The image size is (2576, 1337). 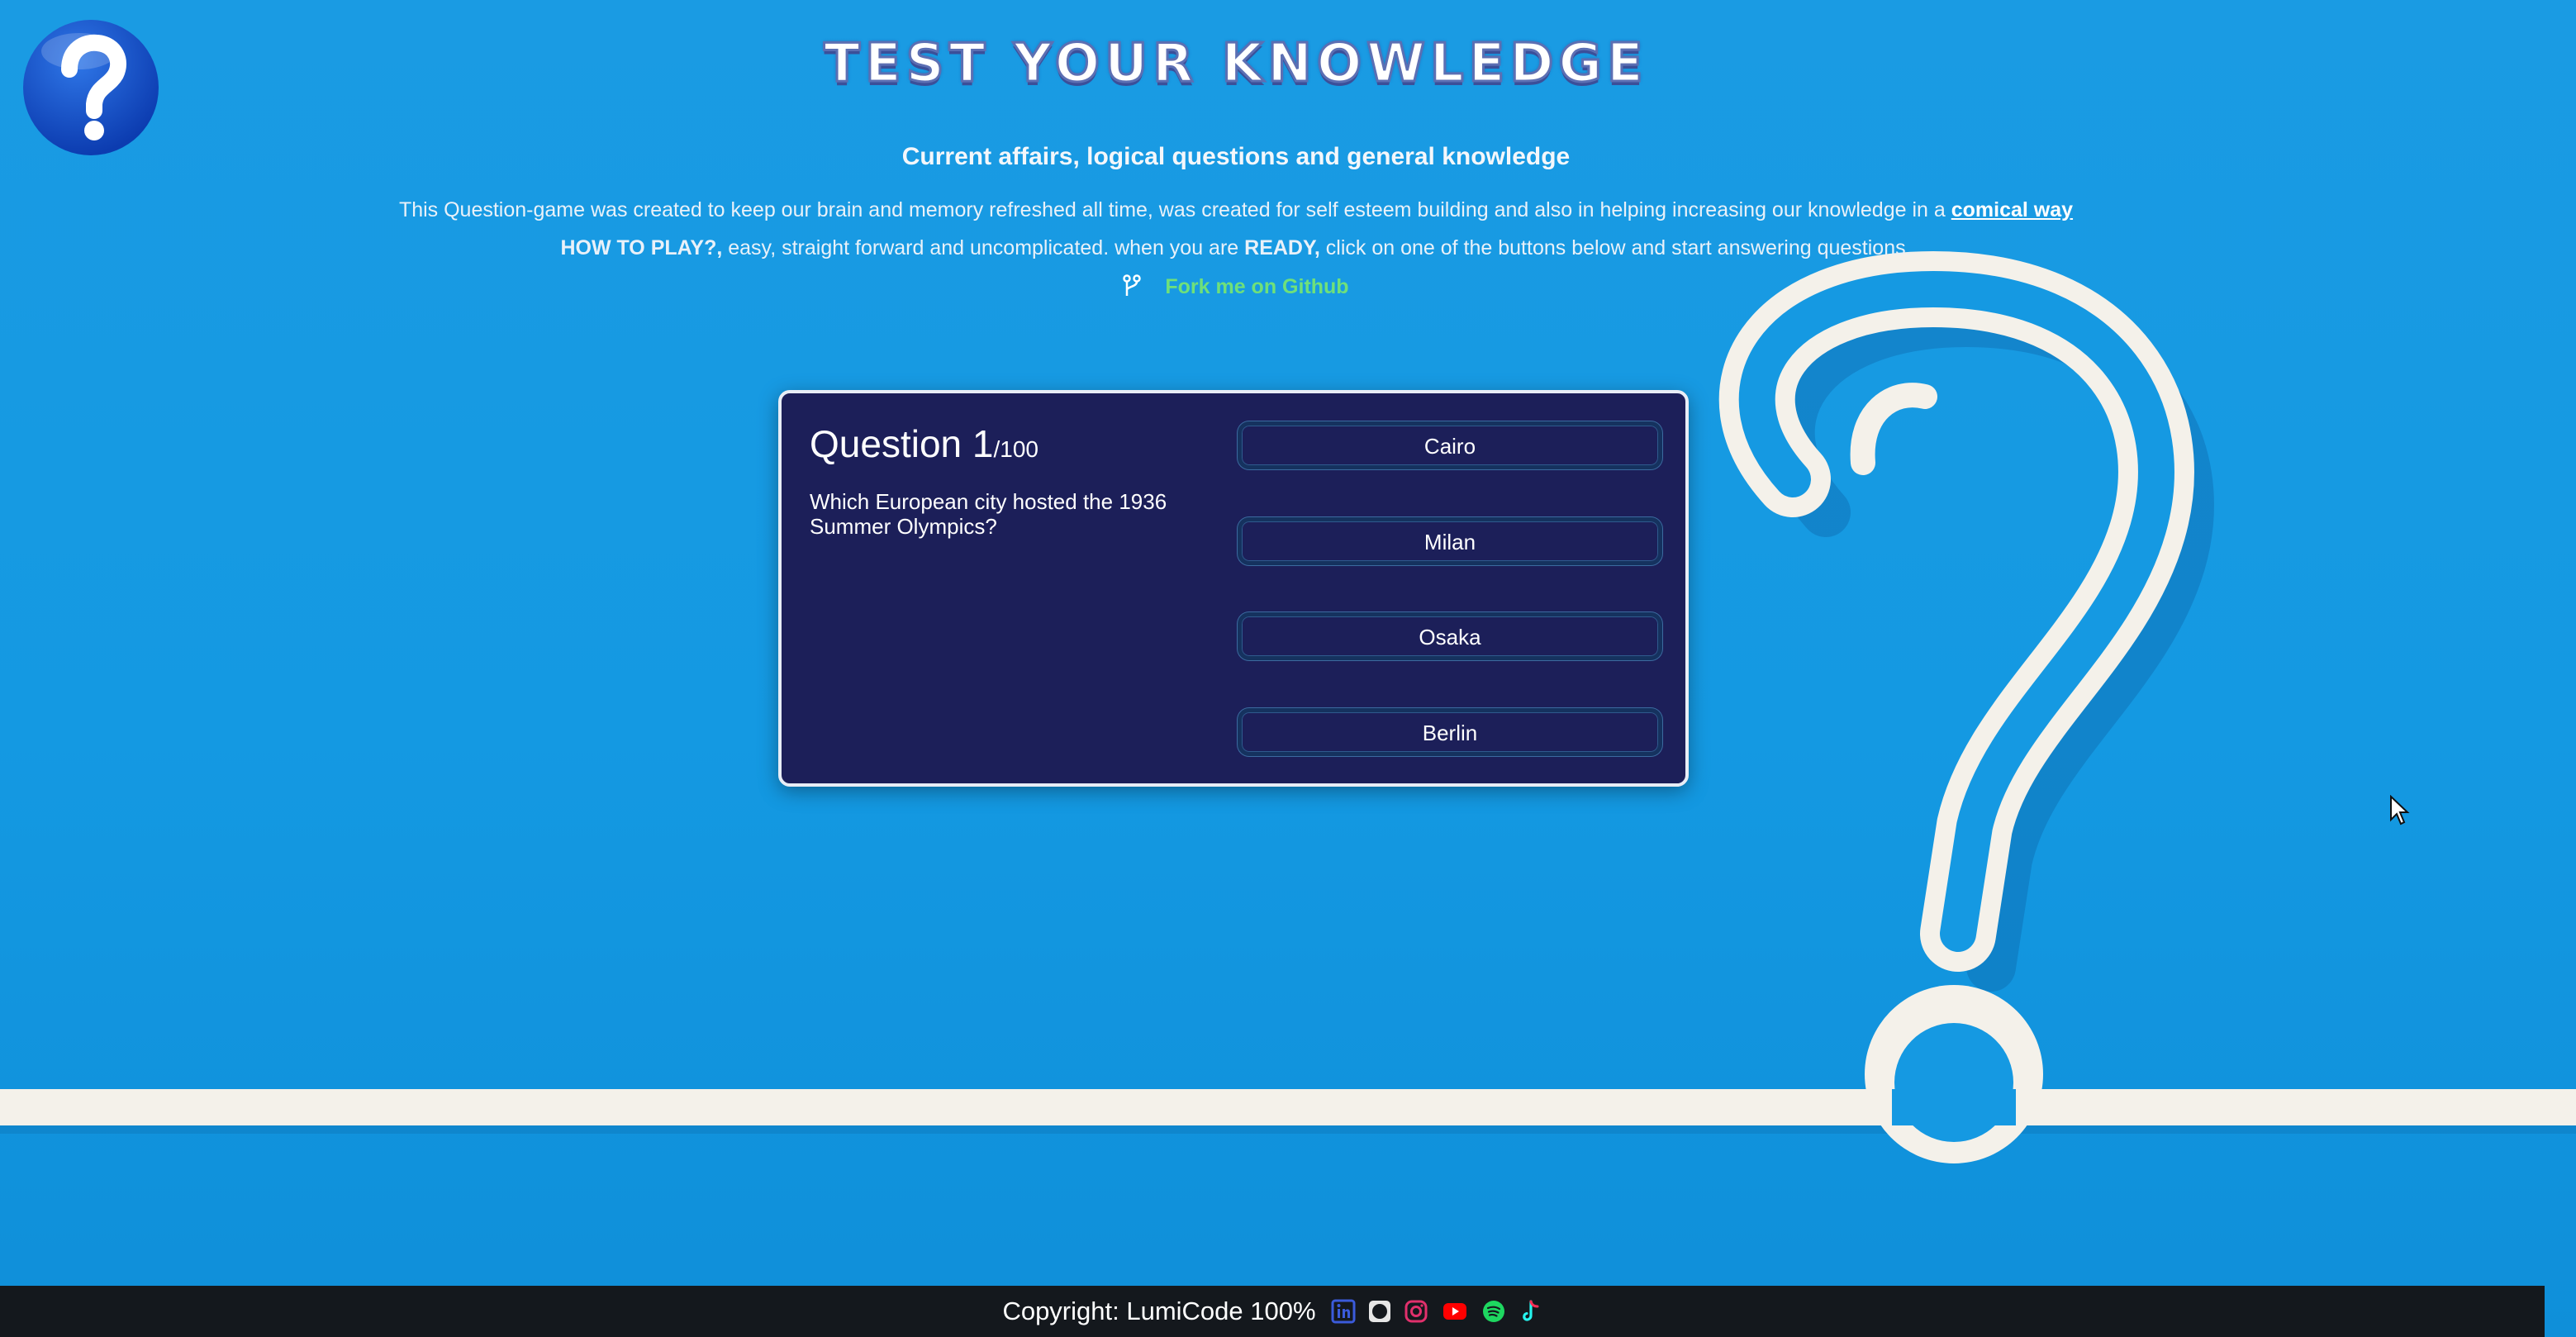 I want to click on answer-button-berlin: Berlin, so click(x=1450, y=732).